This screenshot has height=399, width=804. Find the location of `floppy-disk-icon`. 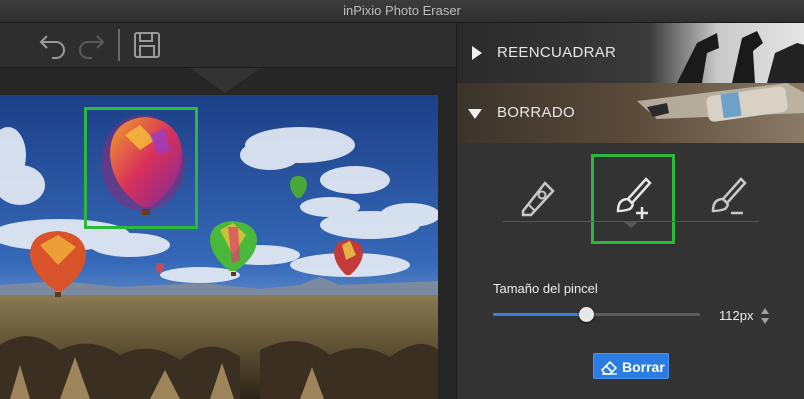

floppy-disk-icon is located at coordinates (147, 47).